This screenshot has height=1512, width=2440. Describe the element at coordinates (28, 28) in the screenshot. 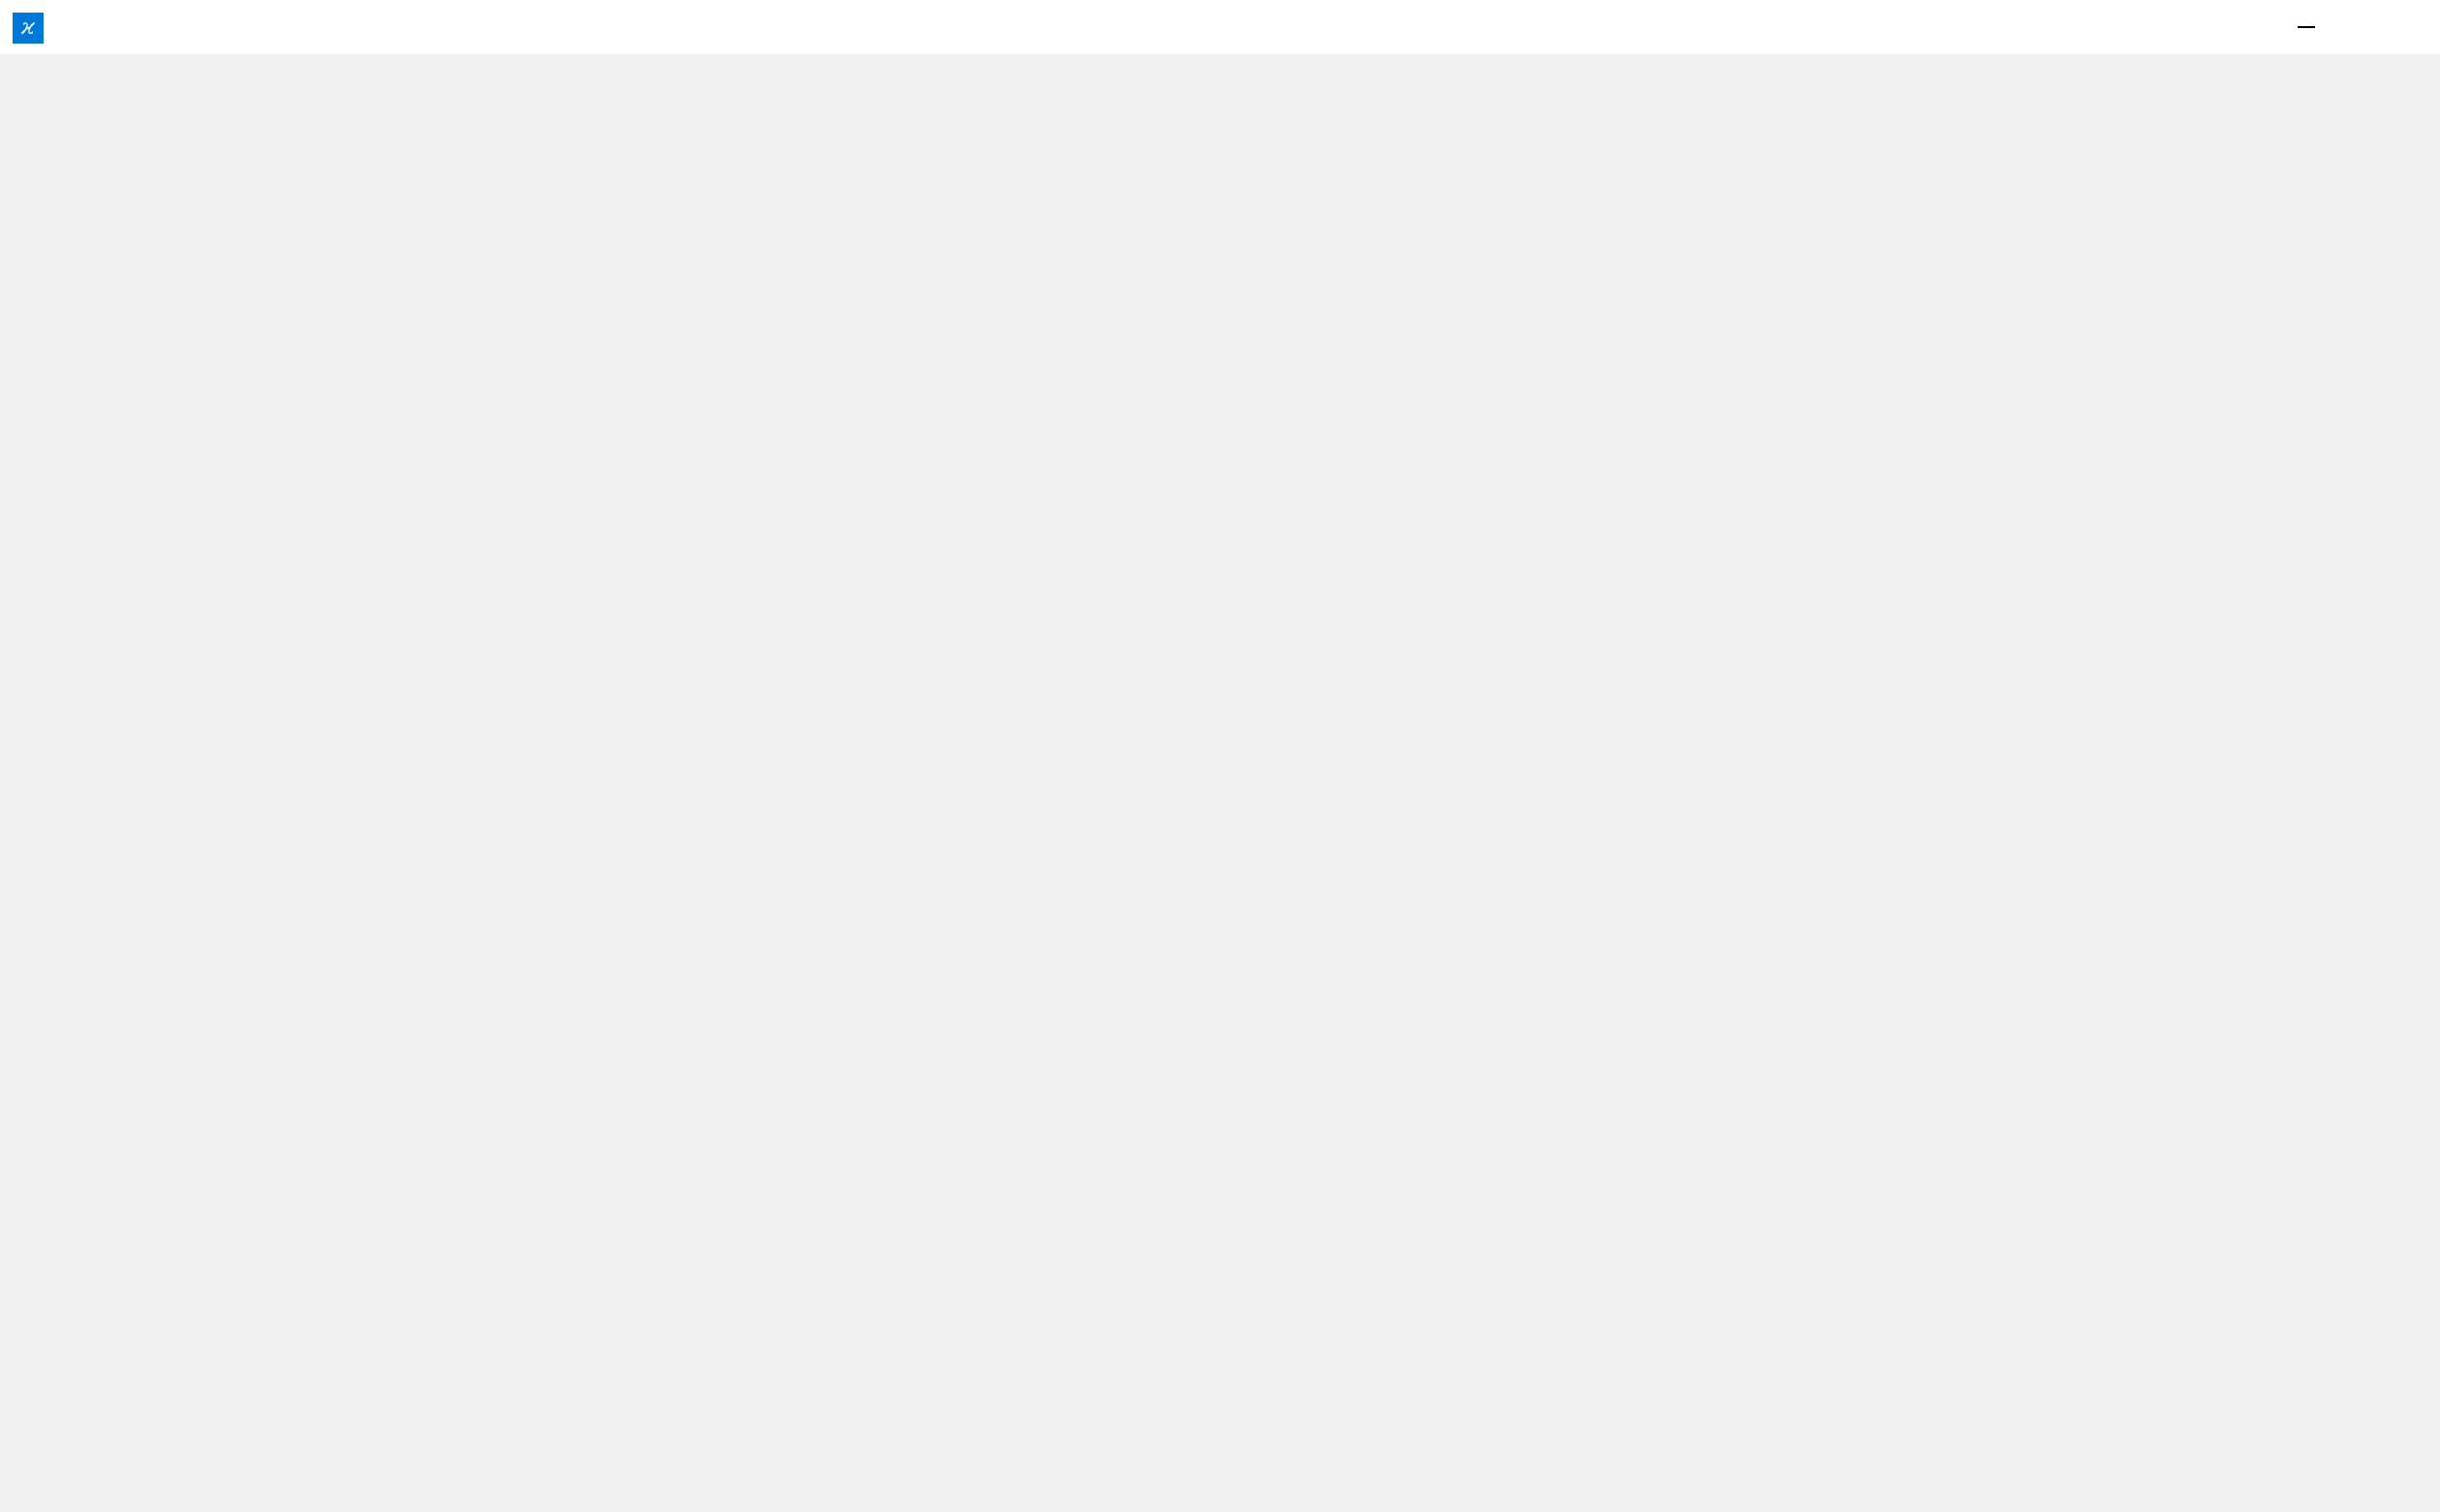

I see `phoenix-logo-icon: ϰ` at that location.